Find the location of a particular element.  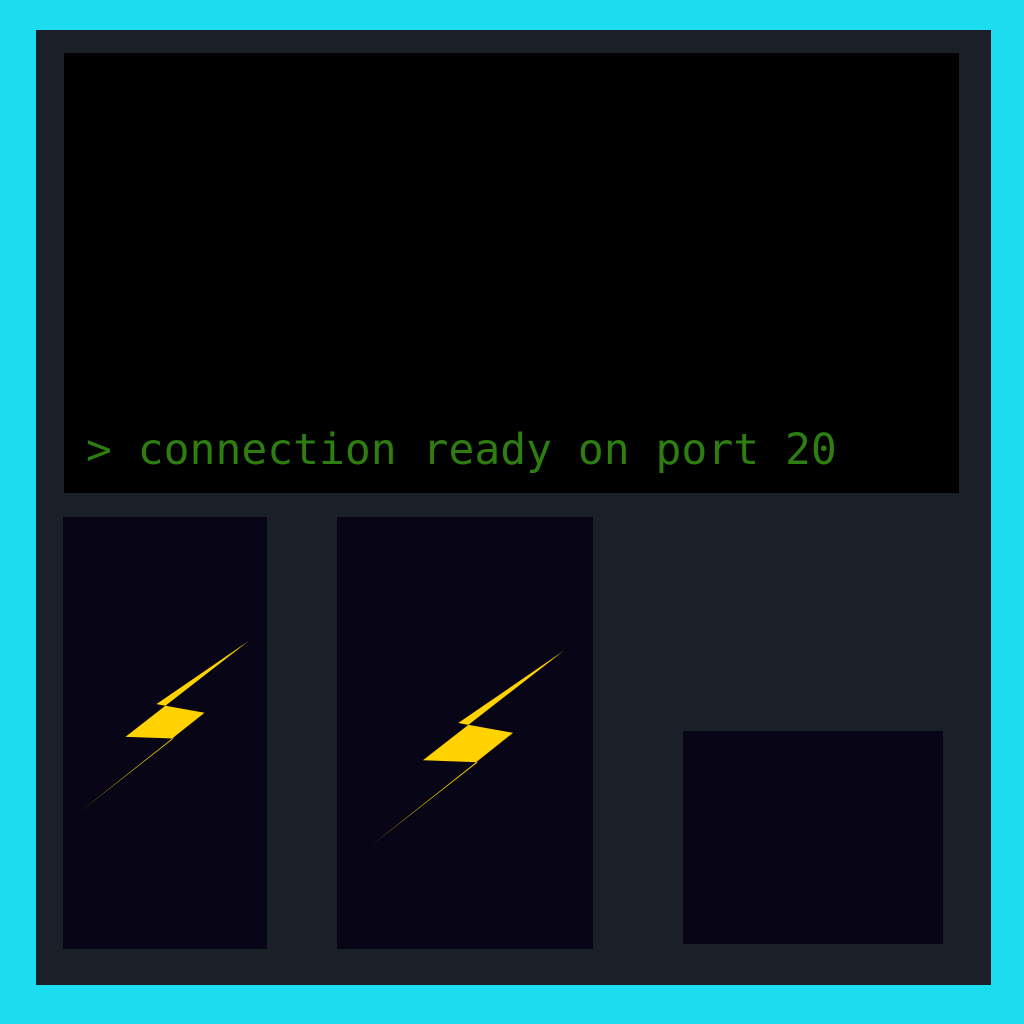

terminal-line: > connection ready on port 20 is located at coordinates (461, 450).